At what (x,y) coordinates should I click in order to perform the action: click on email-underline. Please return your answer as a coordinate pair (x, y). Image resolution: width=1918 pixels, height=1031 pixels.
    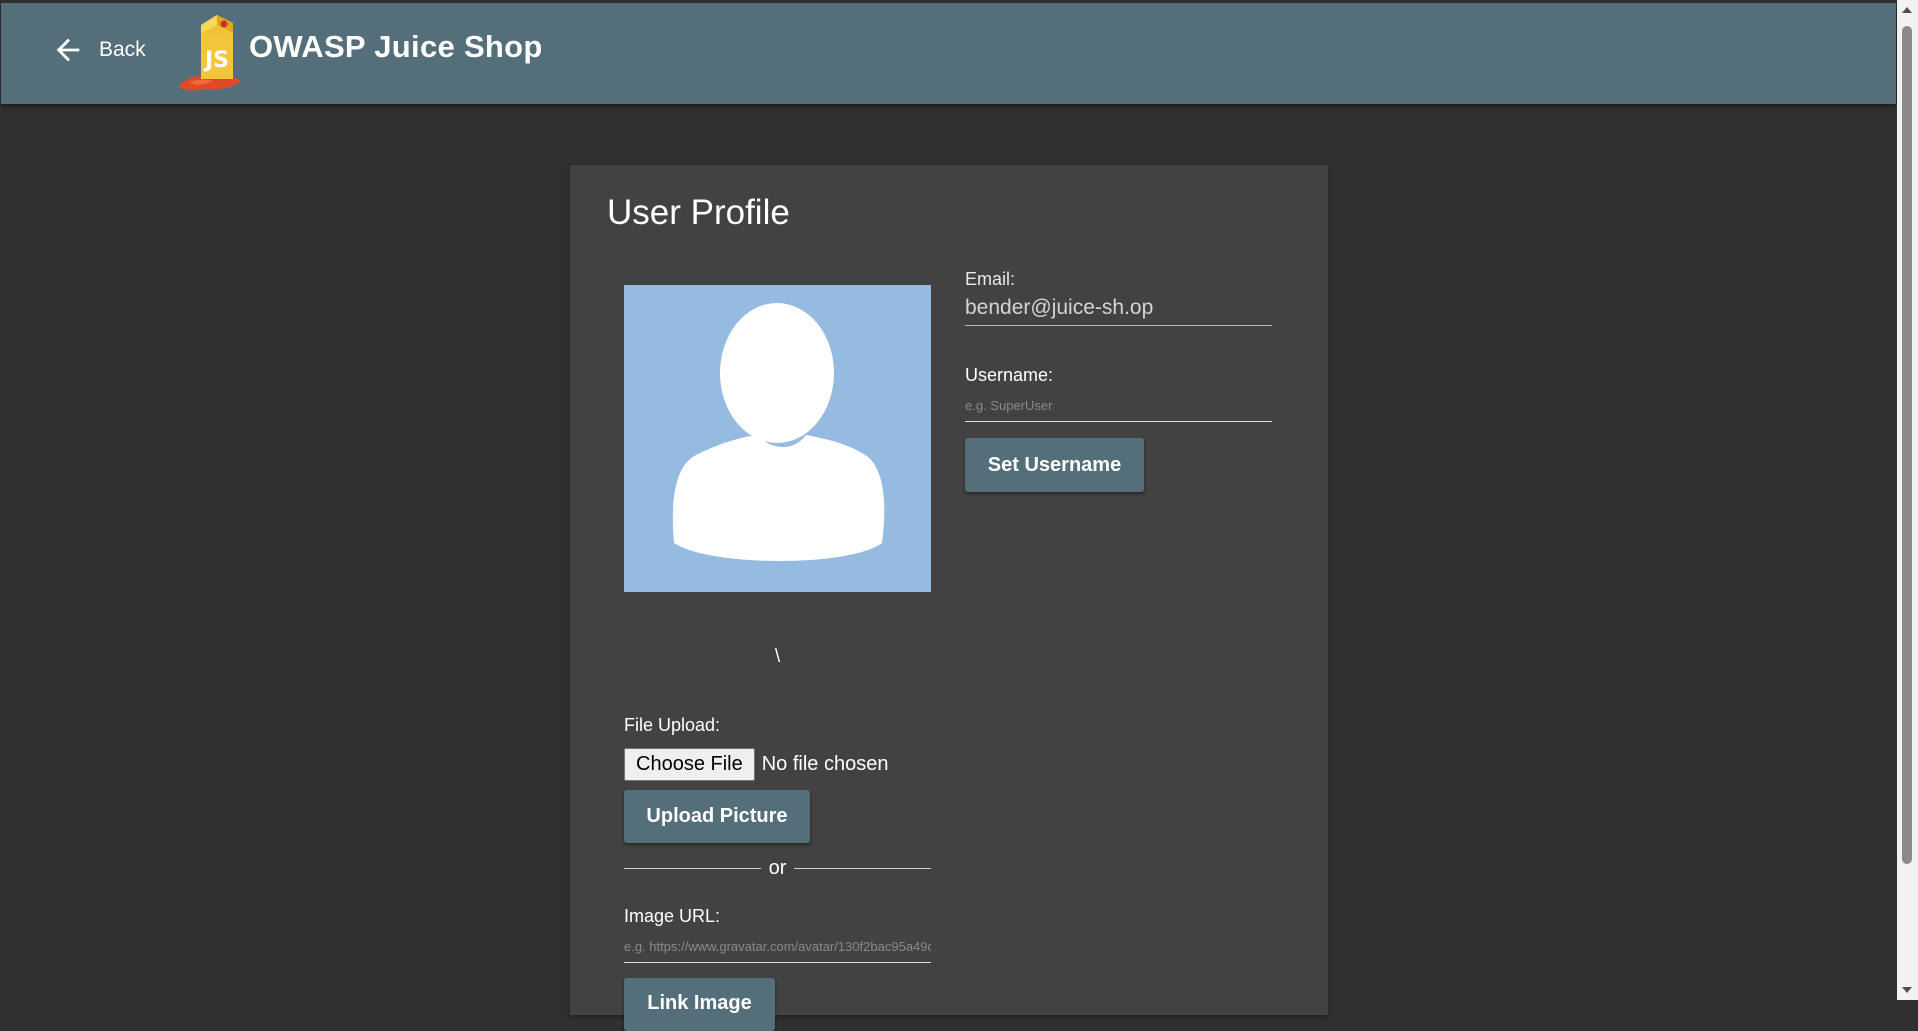
    Looking at the image, I should click on (1118, 325).